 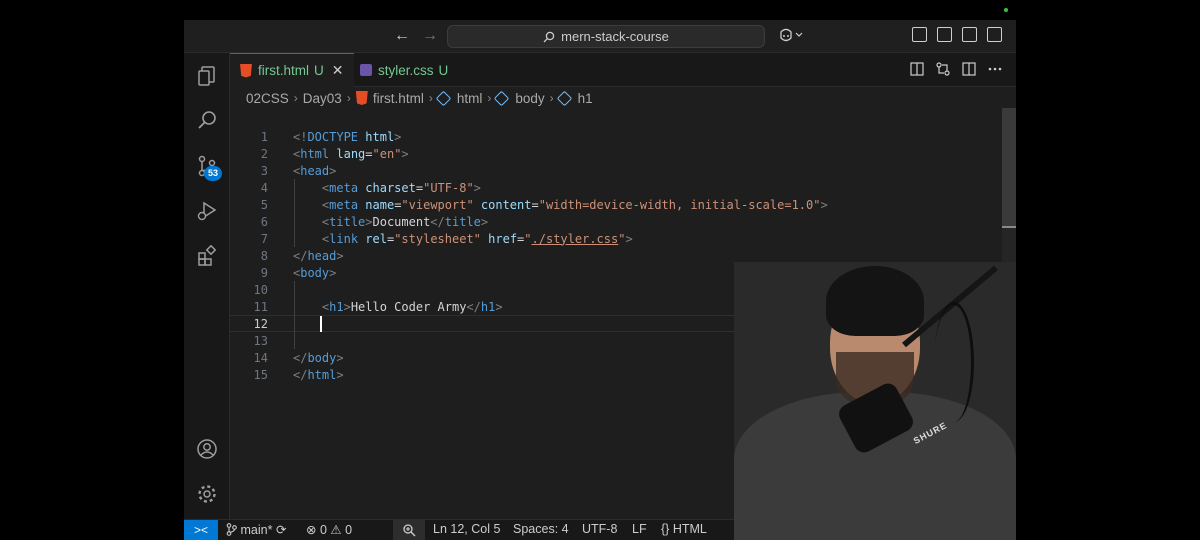 I want to click on text-caret, so click(x=321, y=324).